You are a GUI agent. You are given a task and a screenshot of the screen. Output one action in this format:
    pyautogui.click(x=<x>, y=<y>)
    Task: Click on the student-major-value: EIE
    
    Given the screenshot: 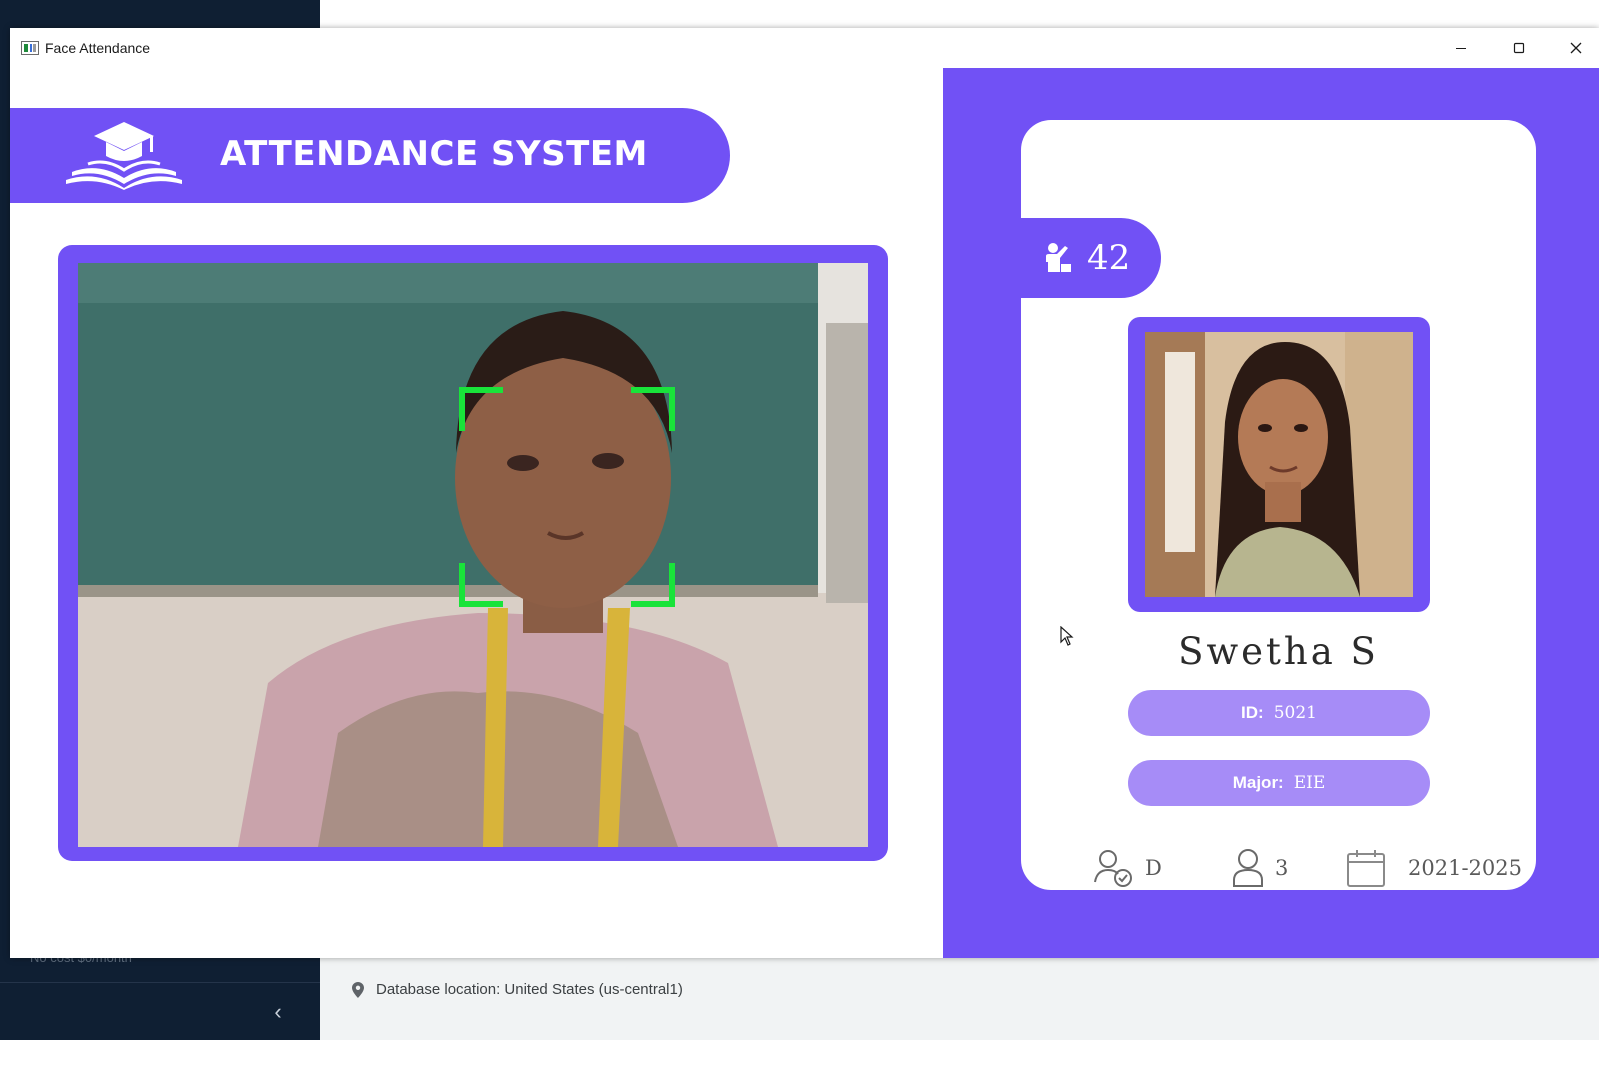 What is the action you would take?
    pyautogui.click(x=1309, y=783)
    